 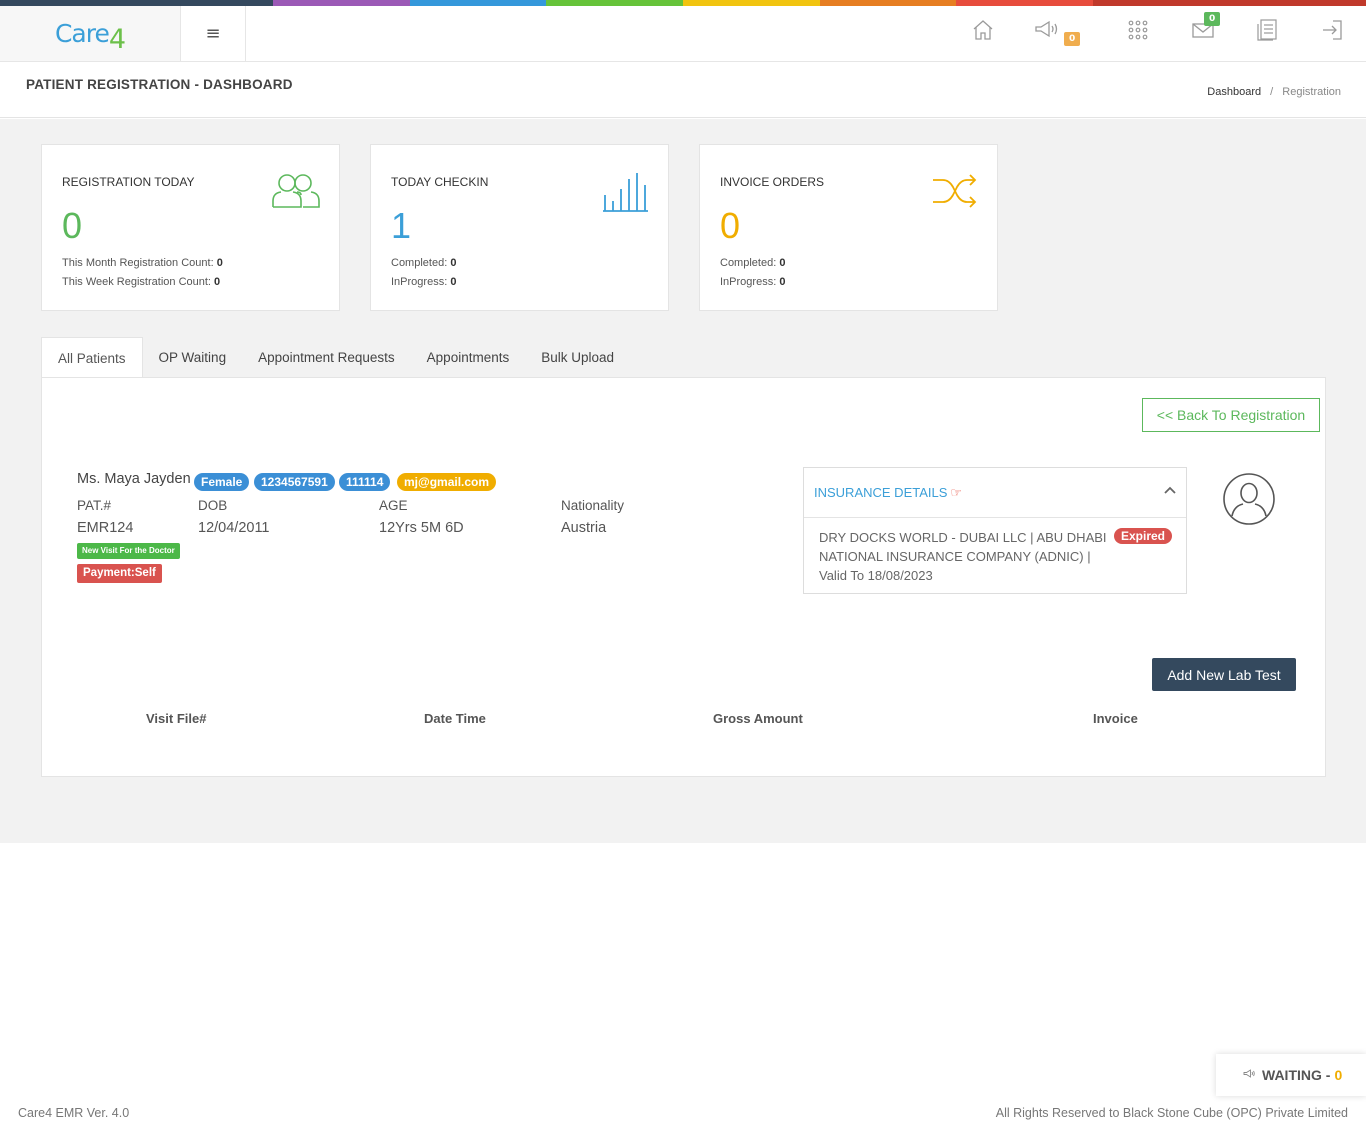 What do you see at coordinates (1234, 92) in the screenshot?
I see `breadcrumb-dashboard-link: Dashboard` at bounding box center [1234, 92].